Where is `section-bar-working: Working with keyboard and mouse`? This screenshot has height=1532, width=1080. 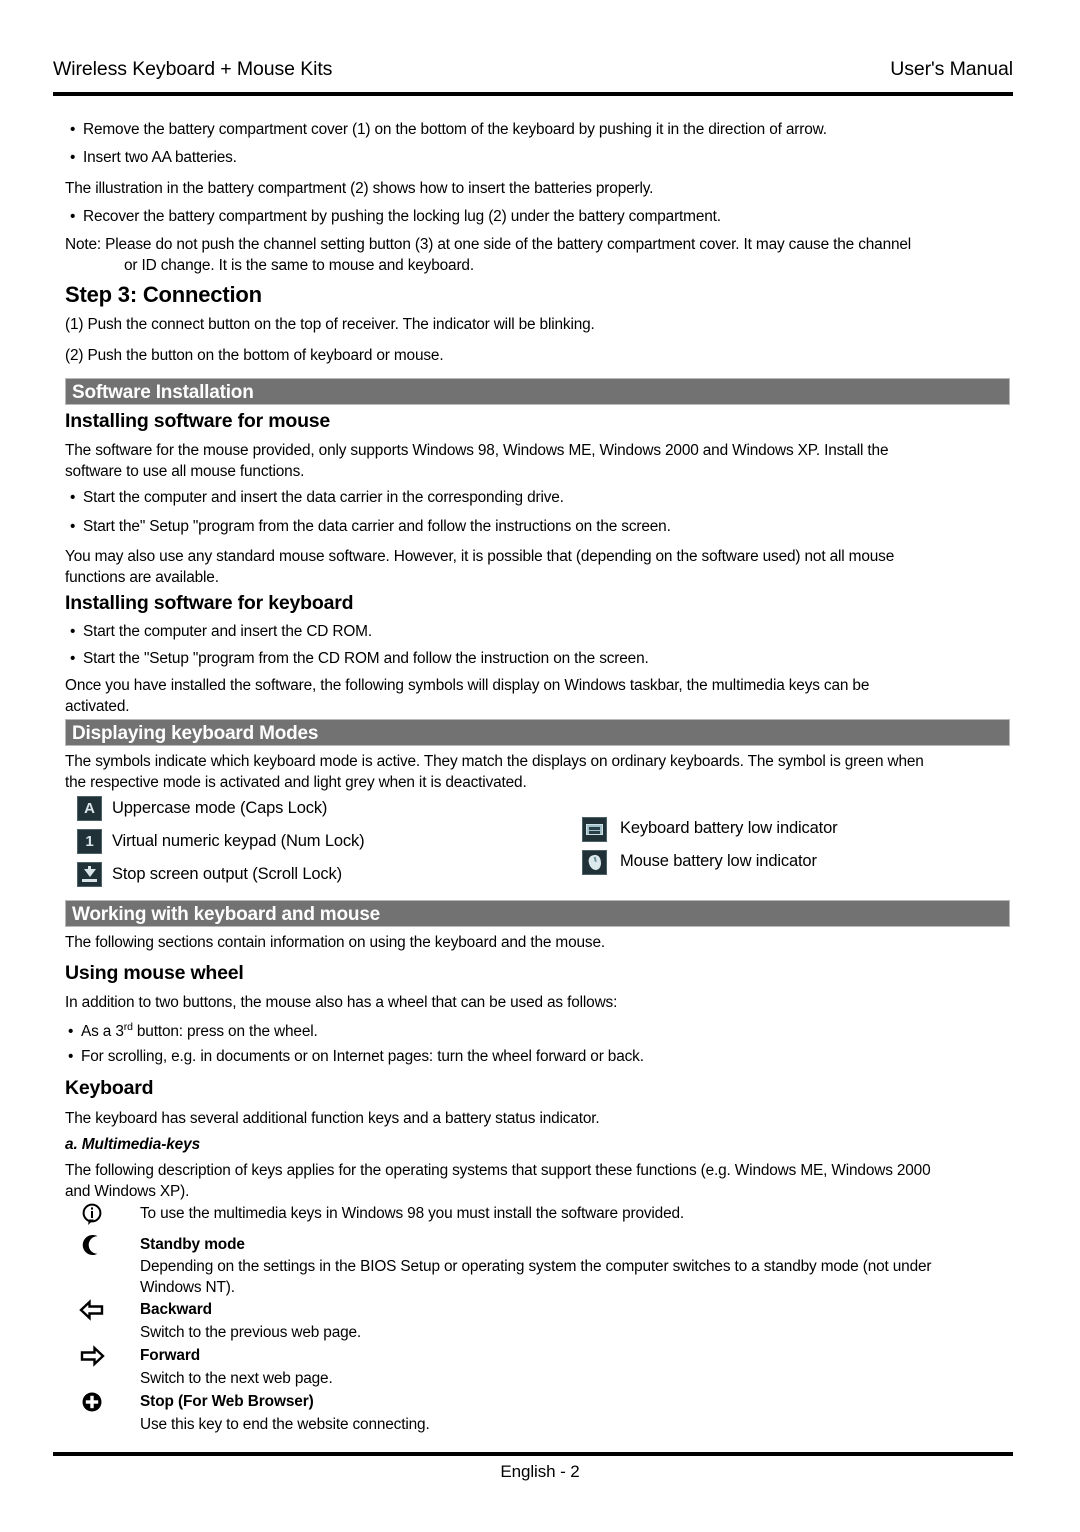 section-bar-working: Working with keyboard and mouse is located at coordinates (537, 913).